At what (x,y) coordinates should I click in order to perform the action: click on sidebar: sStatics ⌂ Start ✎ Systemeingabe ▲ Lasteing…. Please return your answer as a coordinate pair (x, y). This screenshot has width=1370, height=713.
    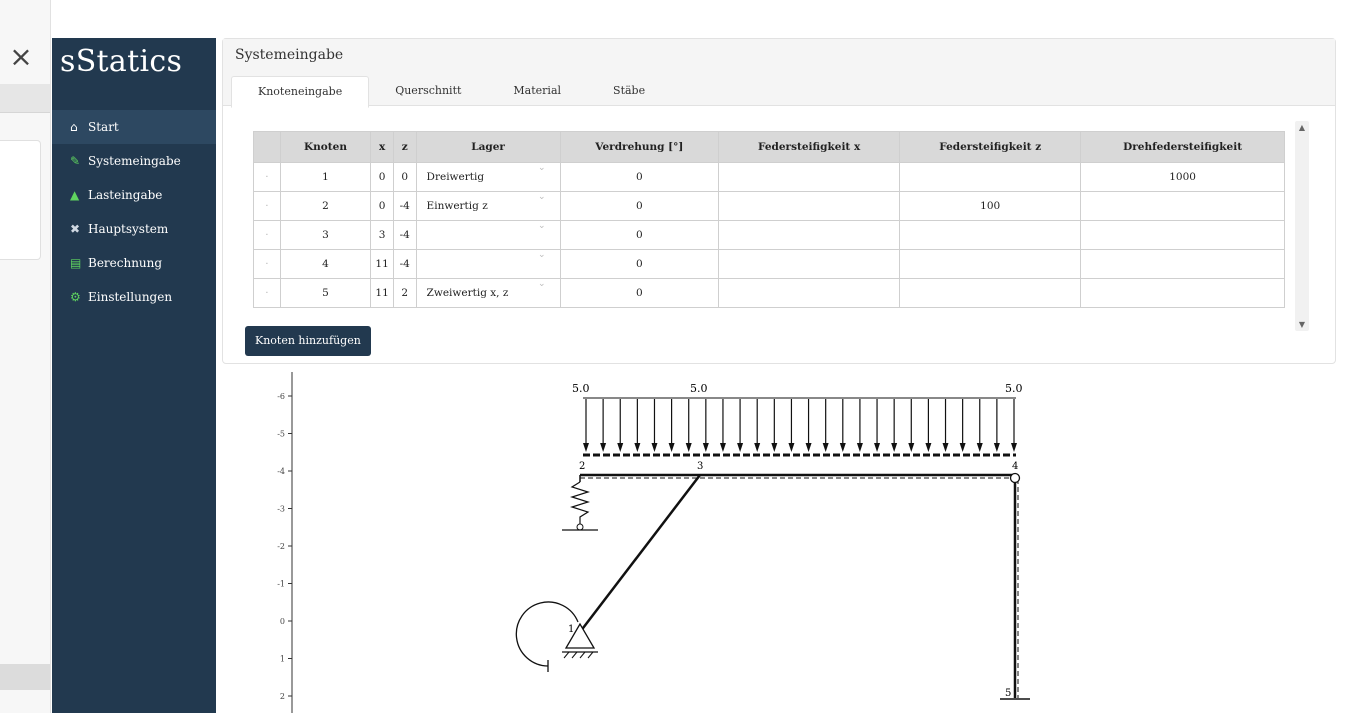
    Looking at the image, I should click on (134, 375).